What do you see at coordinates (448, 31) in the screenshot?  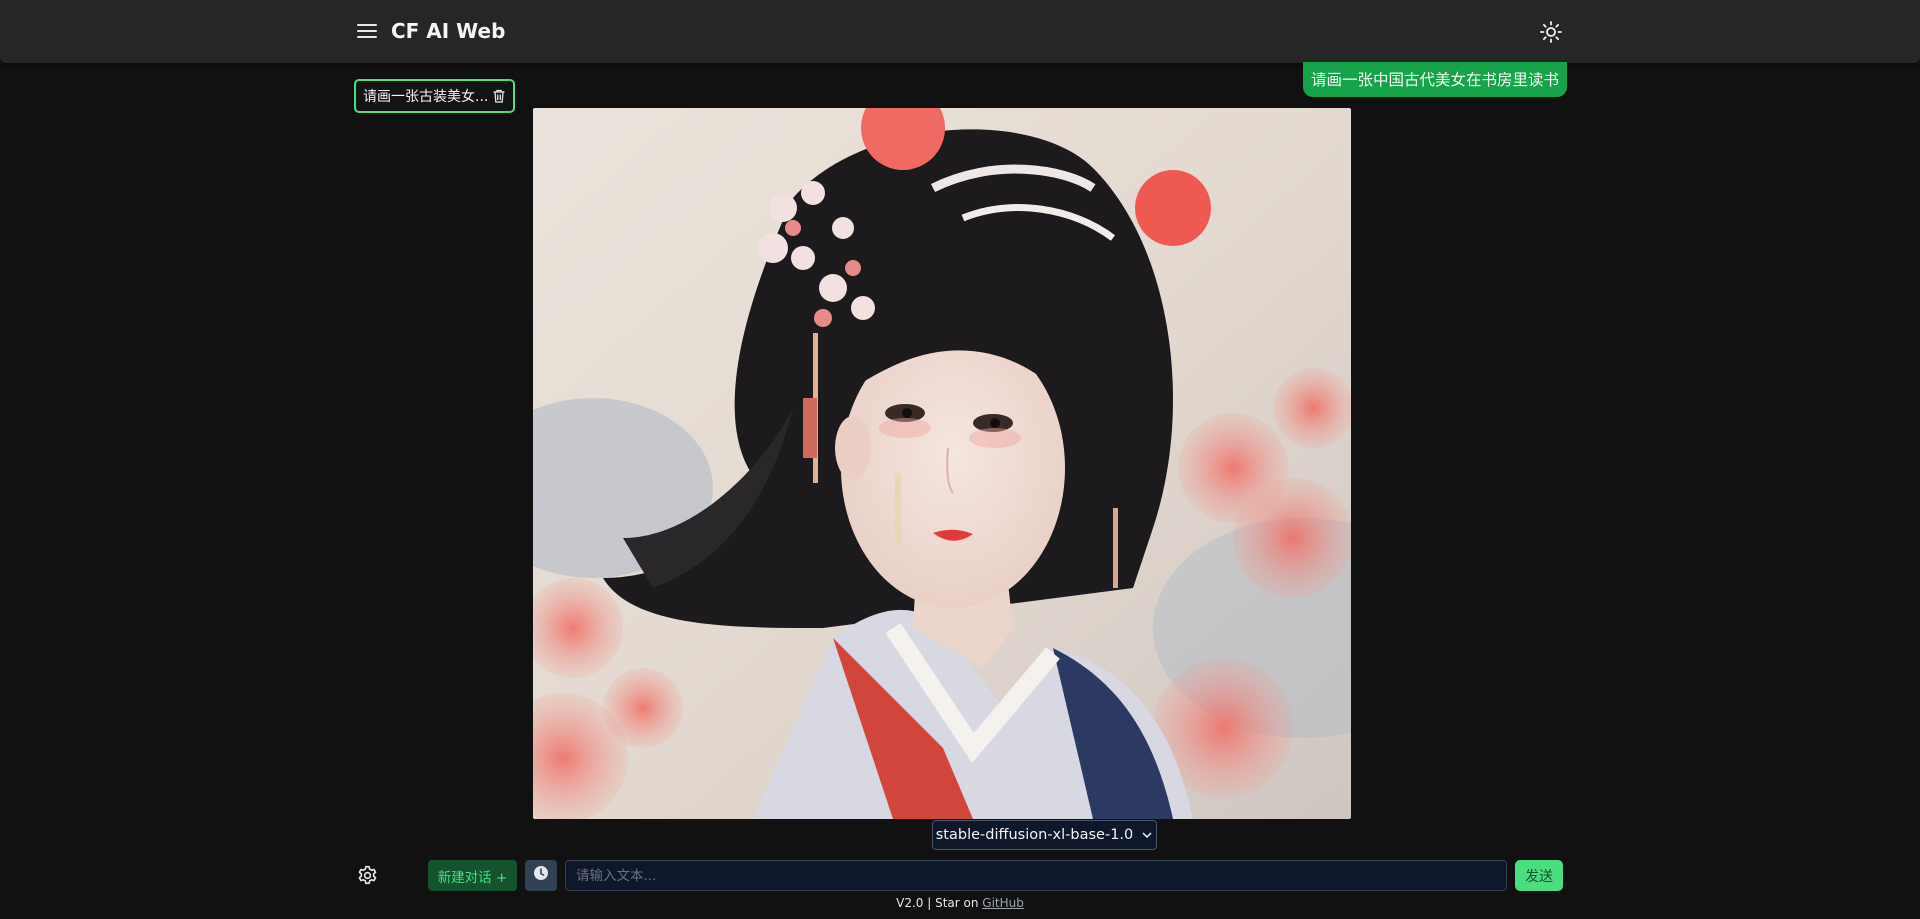 I see `app-title: CF AI Web` at bounding box center [448, 31].